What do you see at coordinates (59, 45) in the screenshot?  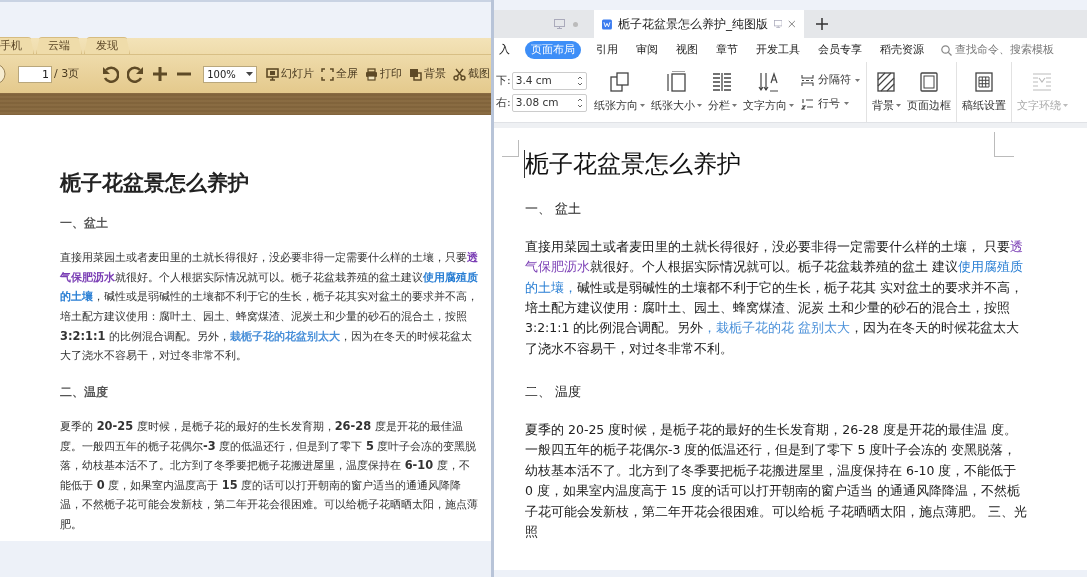 I see `tab: 云端` at bounding box center [59, 45].